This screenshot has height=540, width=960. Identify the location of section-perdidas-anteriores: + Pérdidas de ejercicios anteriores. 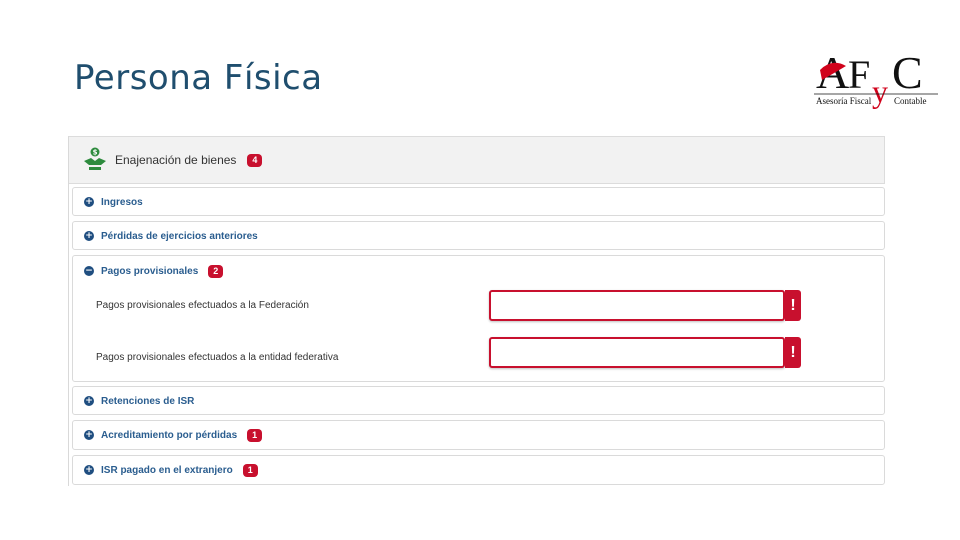
(478, 235).